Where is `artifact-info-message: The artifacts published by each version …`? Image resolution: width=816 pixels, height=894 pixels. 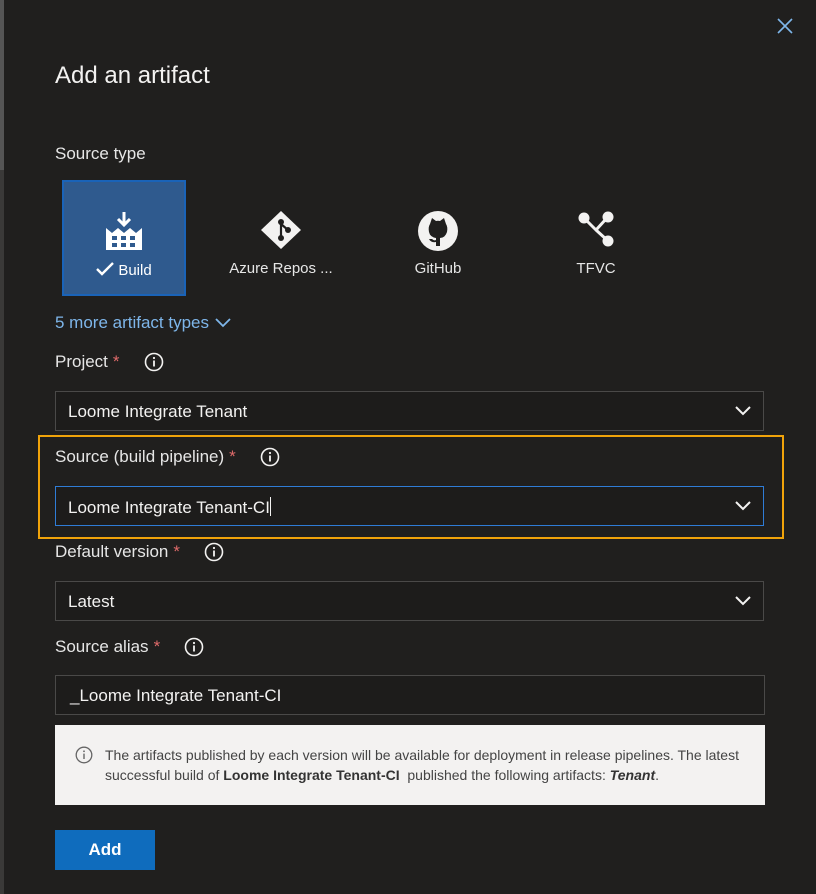
artifact-info-message: The artifacts published by each version … is located at coordinates (410, 765).